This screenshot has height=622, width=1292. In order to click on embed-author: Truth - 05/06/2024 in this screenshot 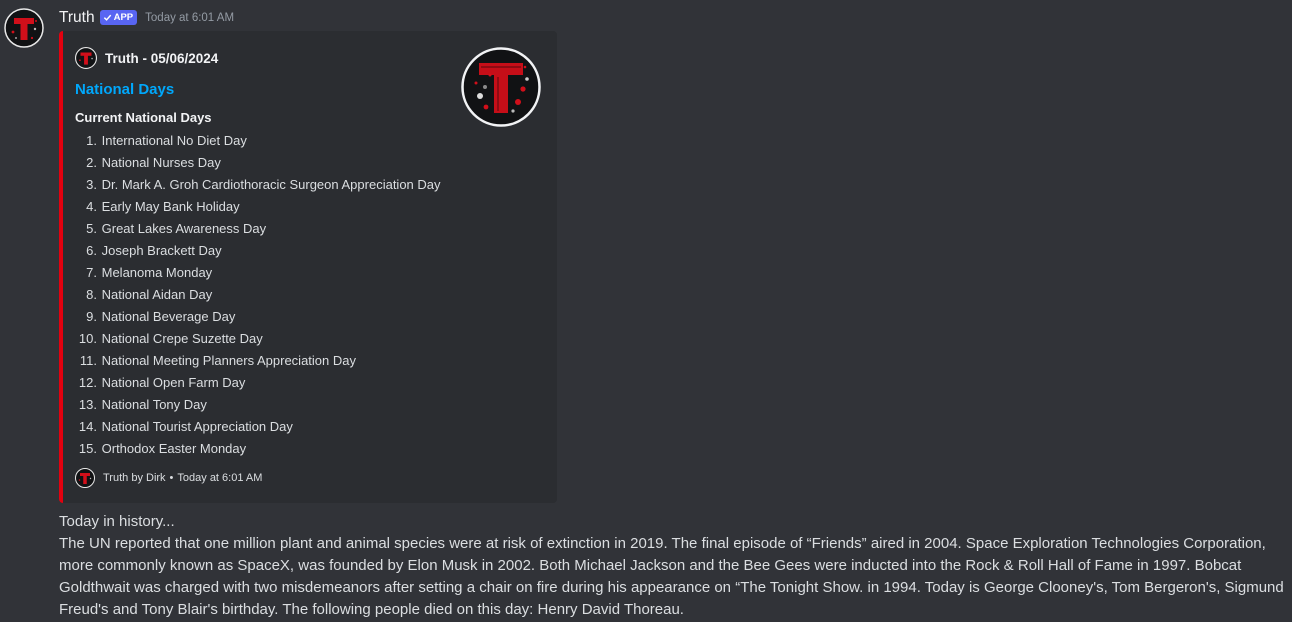, I will do `click(146, 58)`.